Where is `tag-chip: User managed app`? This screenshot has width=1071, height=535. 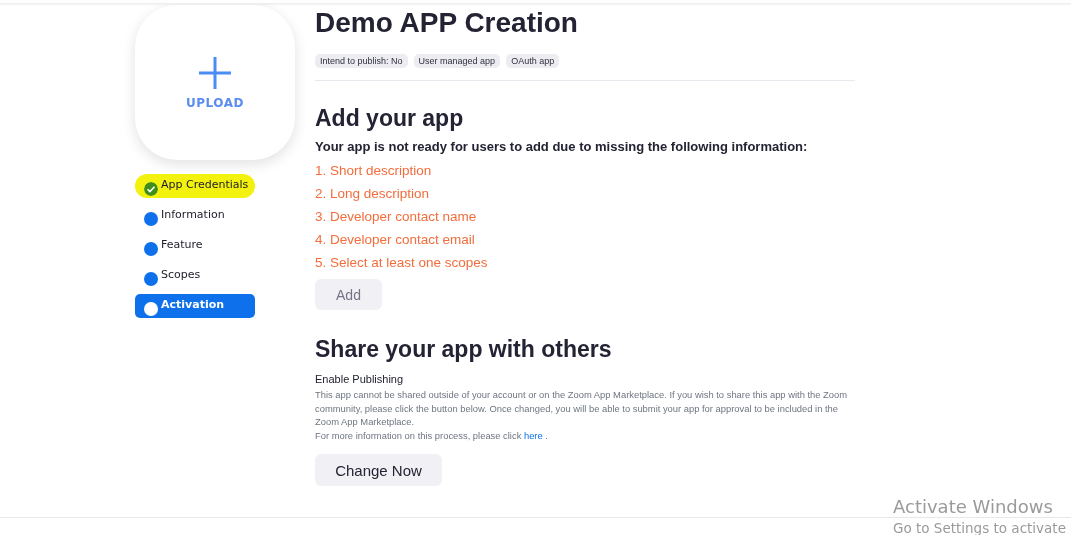 tag-chip: User managed app is located at coordinates (457, 61).